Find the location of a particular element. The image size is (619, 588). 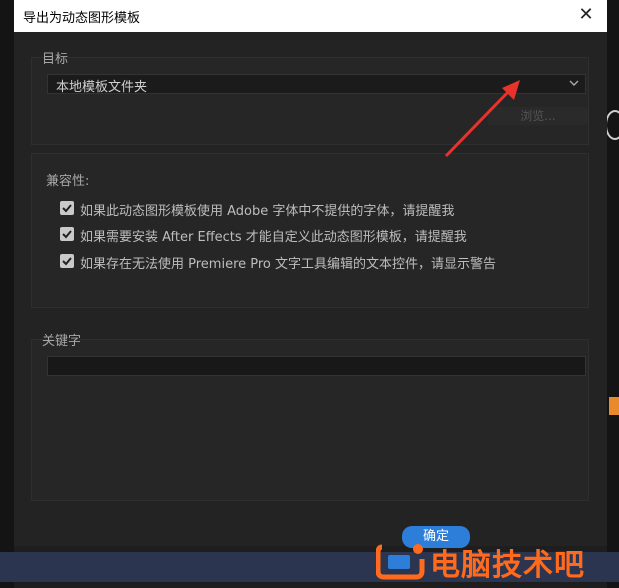

watermark-logo: 电脑技术吧 is located at coordinates (496, 559).